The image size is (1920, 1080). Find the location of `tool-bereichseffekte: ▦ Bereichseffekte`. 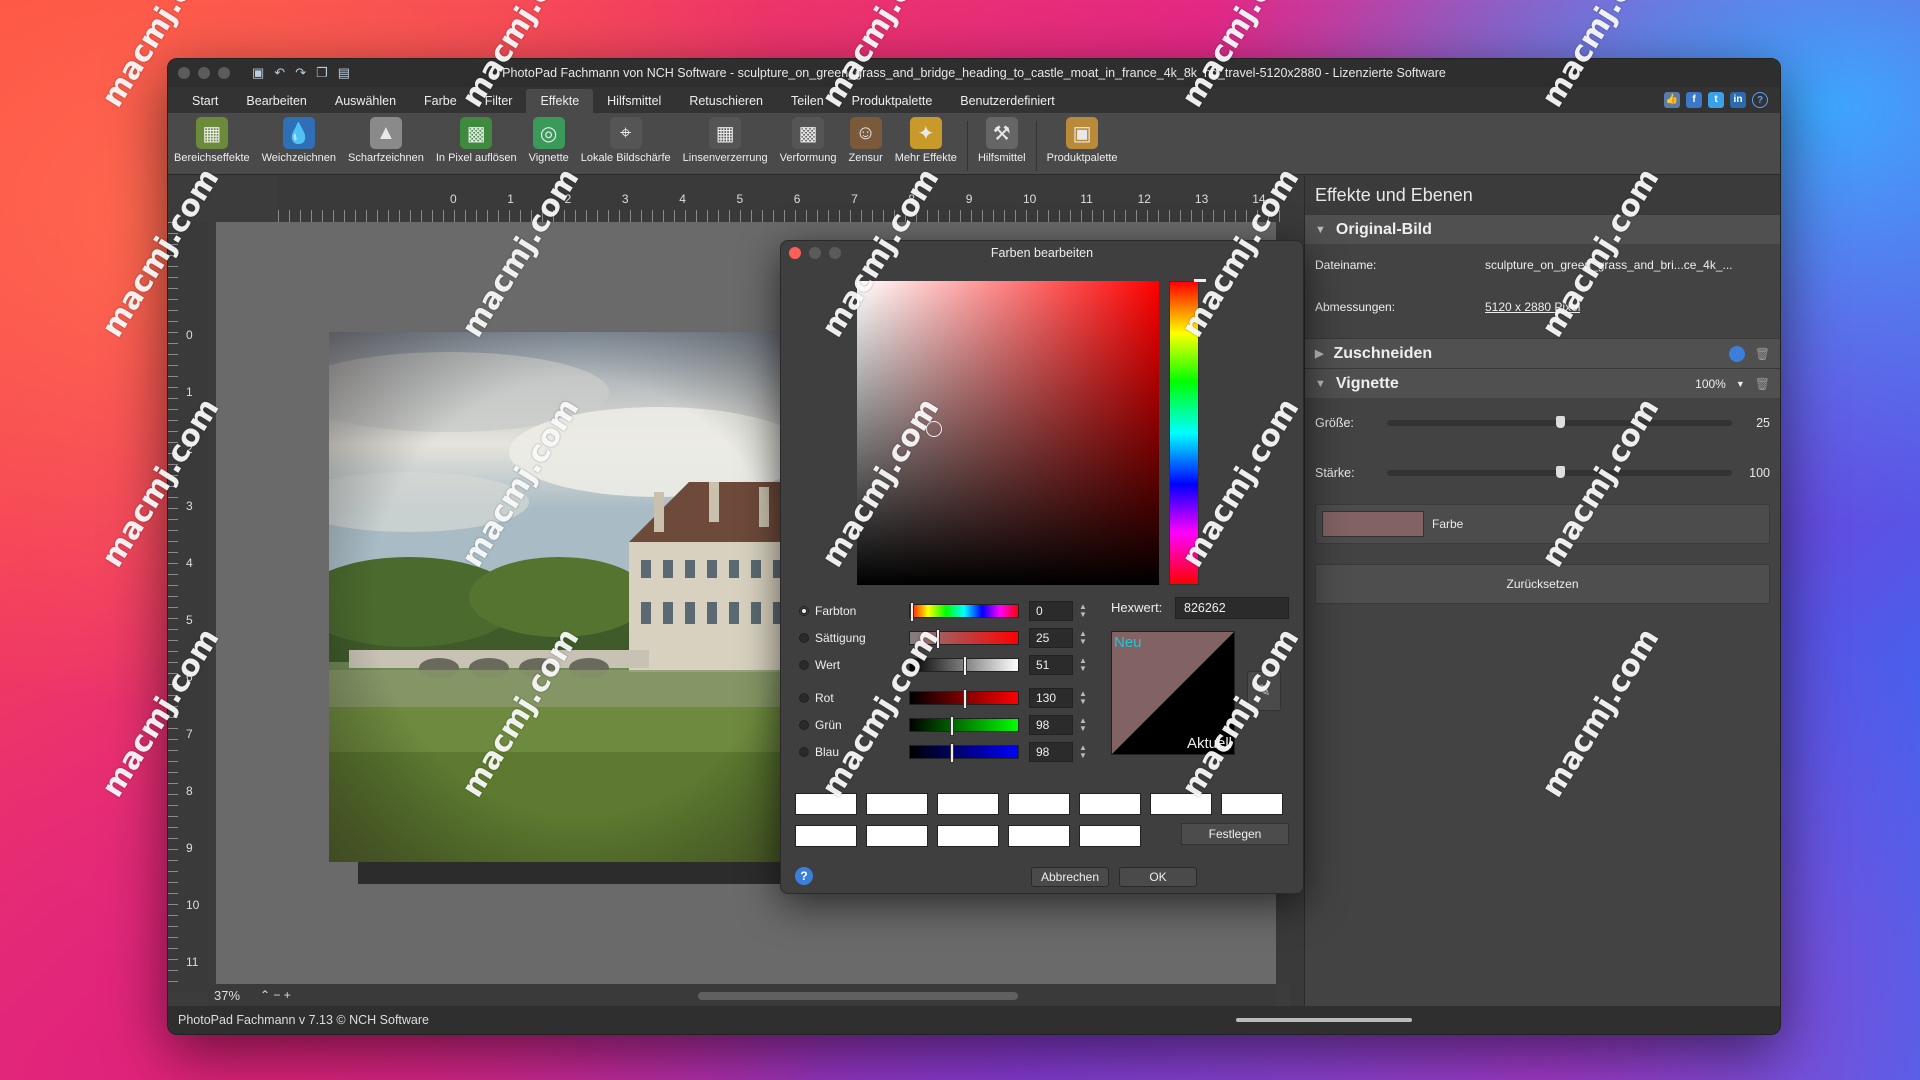

tool-bereichseffekte: ▦ Bereichseffekte is located at coordinates (212, 140).